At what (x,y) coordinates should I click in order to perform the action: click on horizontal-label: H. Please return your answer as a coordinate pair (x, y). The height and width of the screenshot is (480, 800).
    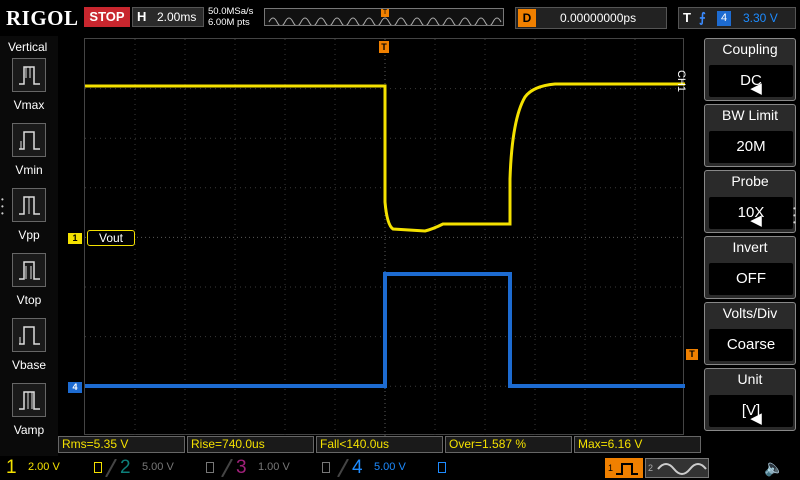
    Looking at the image, I should click on (142, 16).